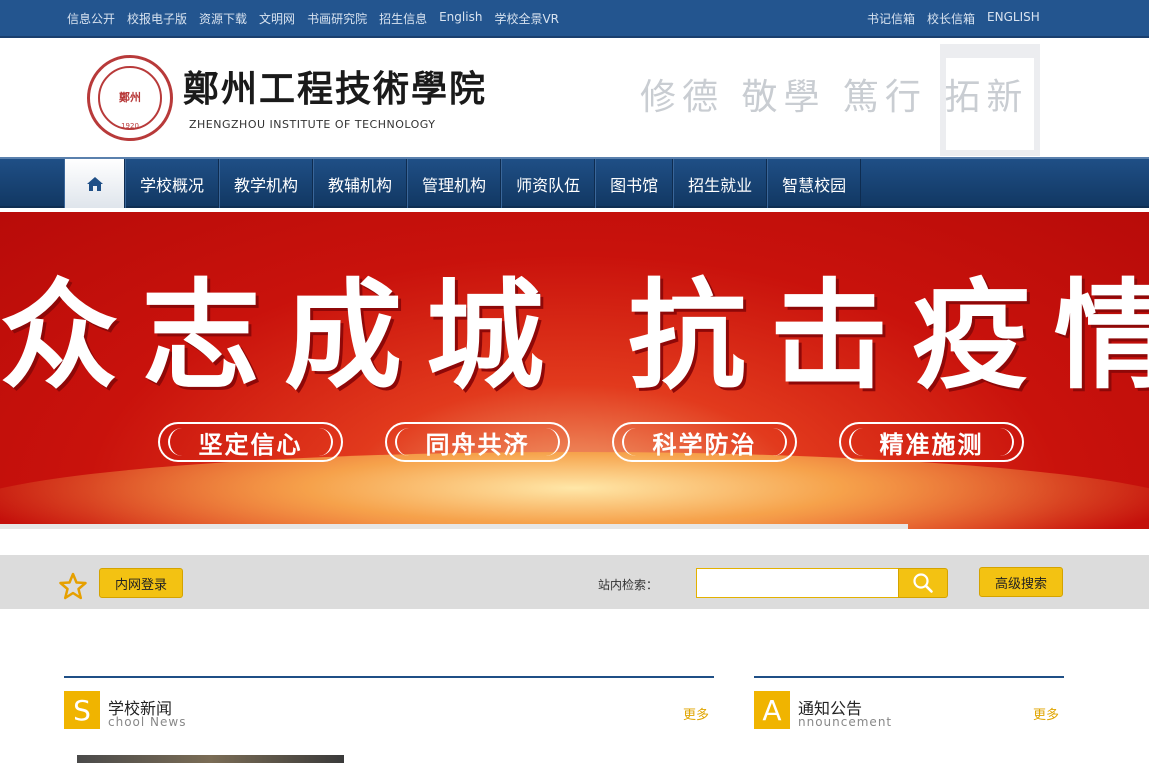 Image resolution: width=1149 pixels, height=763 pixels. Describe the element at coordinates (284, 335) in the screenshot. I see `slogan-part-1: 众志成城` at that location.